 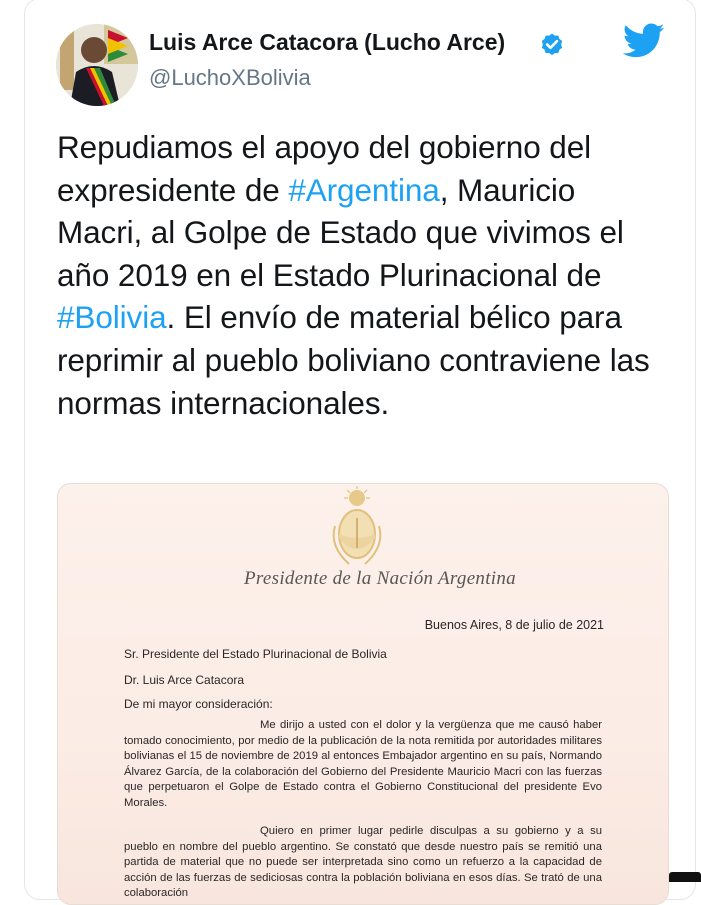 What do you see at coordinates (198, 704) in the screenshot?
I see `letter-salutation: De mi mayor consideración:` at bounding box center [198, 704].